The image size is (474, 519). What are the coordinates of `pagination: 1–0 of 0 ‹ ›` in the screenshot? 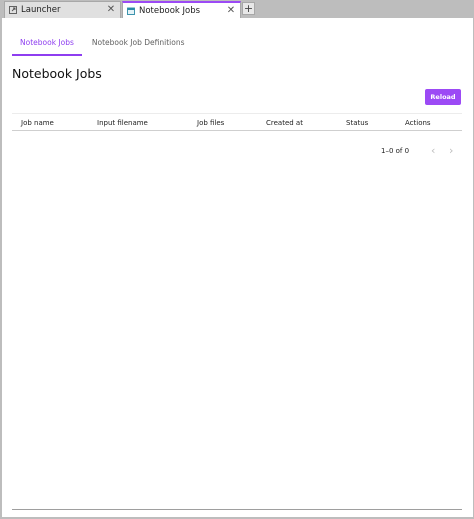 It's located at (421, 151).